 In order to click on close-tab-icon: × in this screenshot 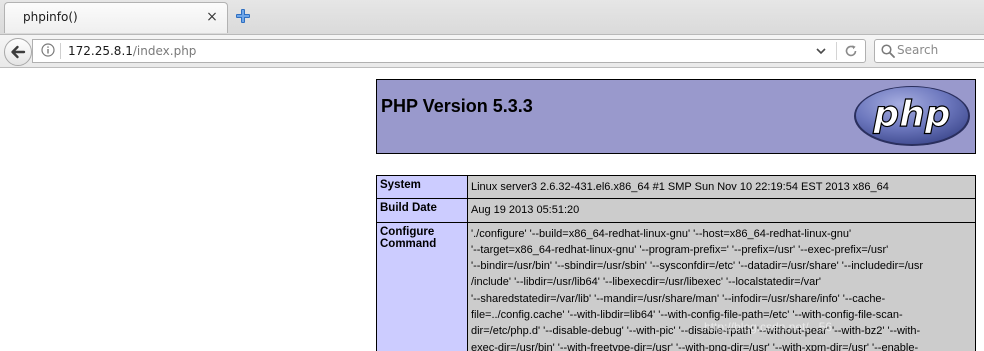, I will do `click(212, 17)`.